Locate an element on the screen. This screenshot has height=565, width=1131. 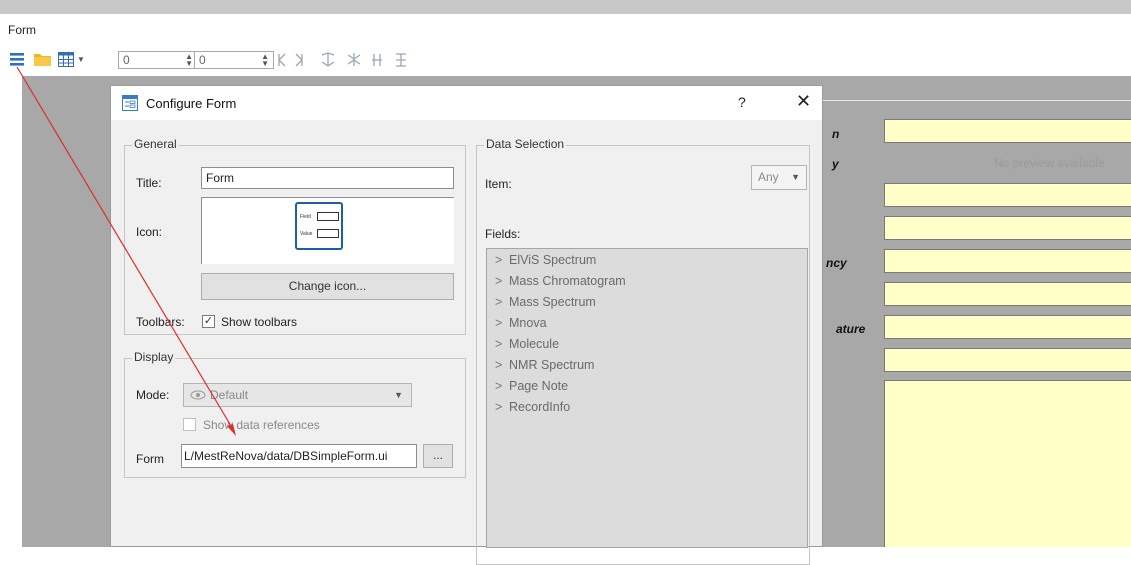
layout-tool-icons is located at coordinates (361, 60).